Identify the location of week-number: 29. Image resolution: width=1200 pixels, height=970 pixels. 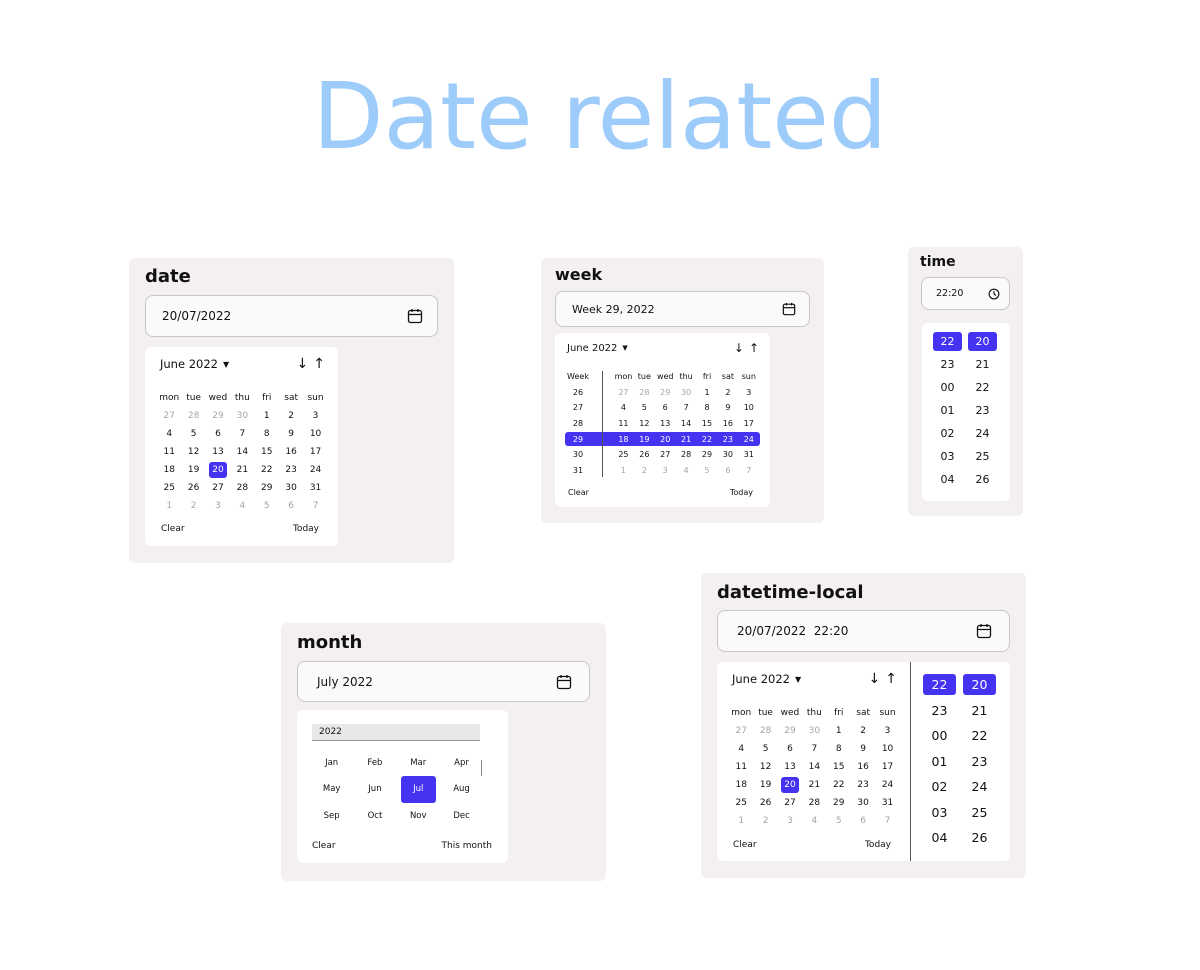
(578, 439).